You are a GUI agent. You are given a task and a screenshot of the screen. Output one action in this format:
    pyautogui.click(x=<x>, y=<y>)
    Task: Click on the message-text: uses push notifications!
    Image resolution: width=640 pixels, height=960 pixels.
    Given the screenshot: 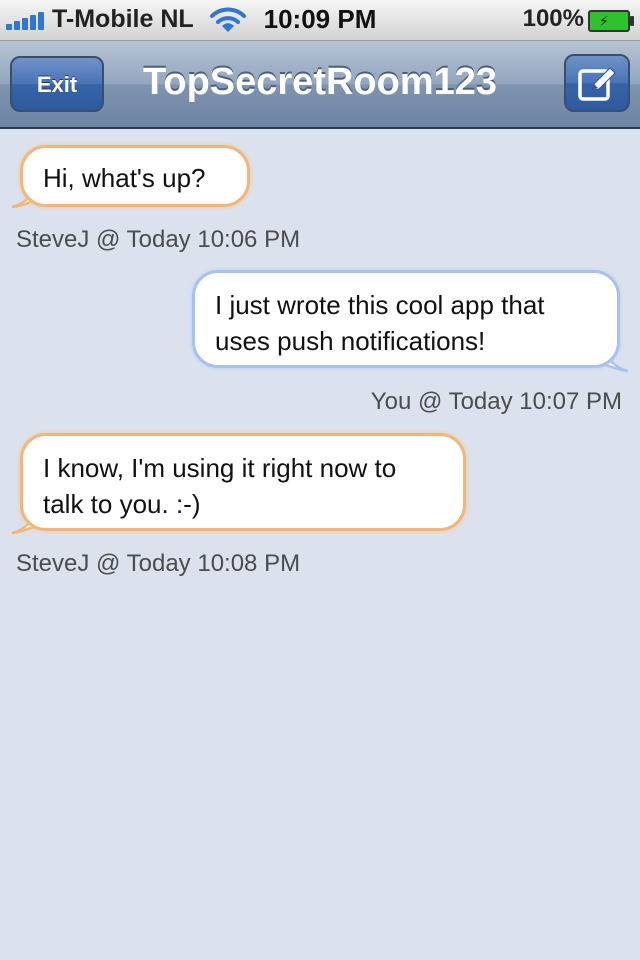 What is the action you would take?
    pyautogui.click(x=350, y=341)
    